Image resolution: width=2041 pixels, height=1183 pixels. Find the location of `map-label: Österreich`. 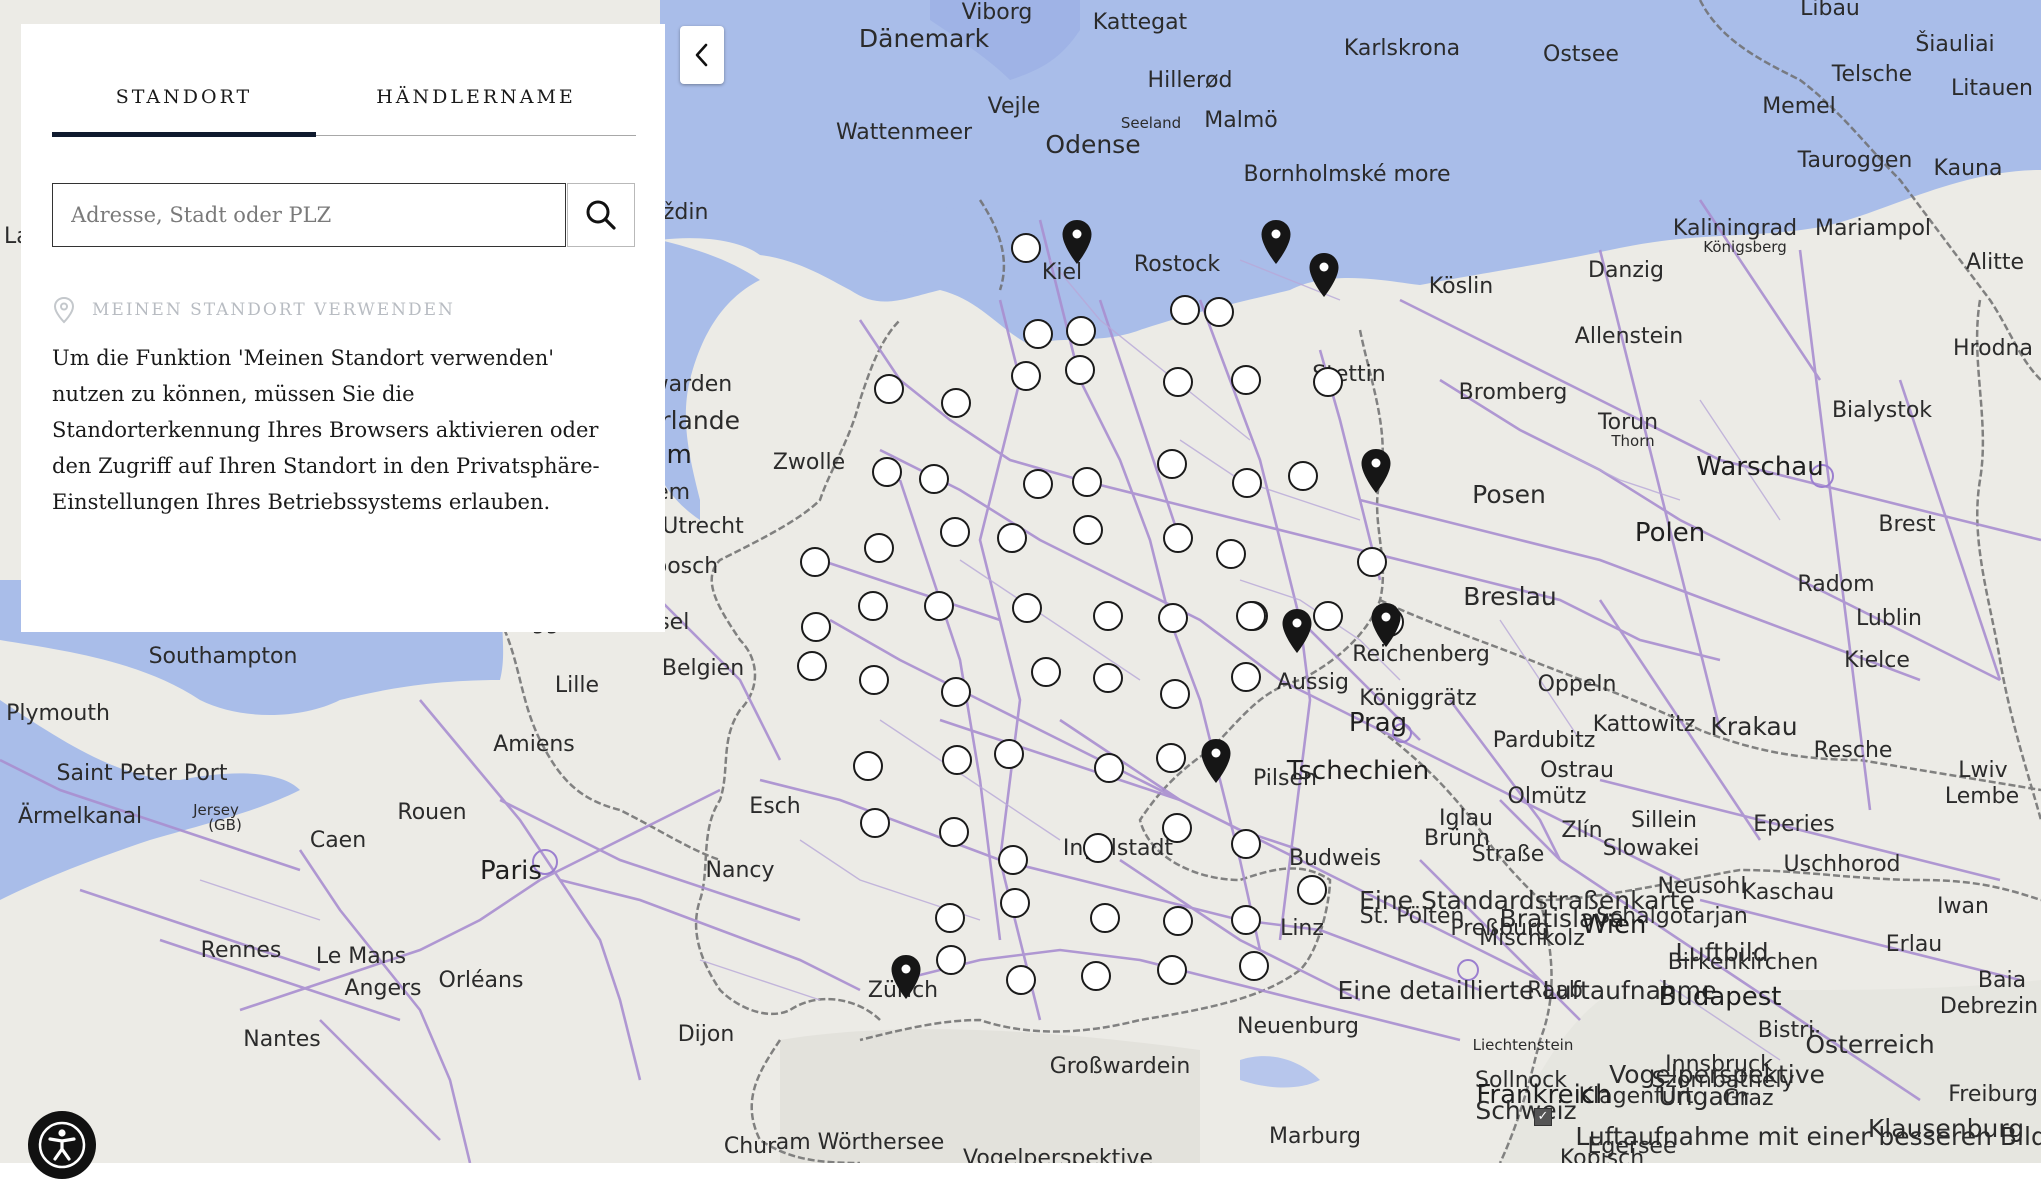

map-label: Österreich is located at coordinates (1870, 1044).